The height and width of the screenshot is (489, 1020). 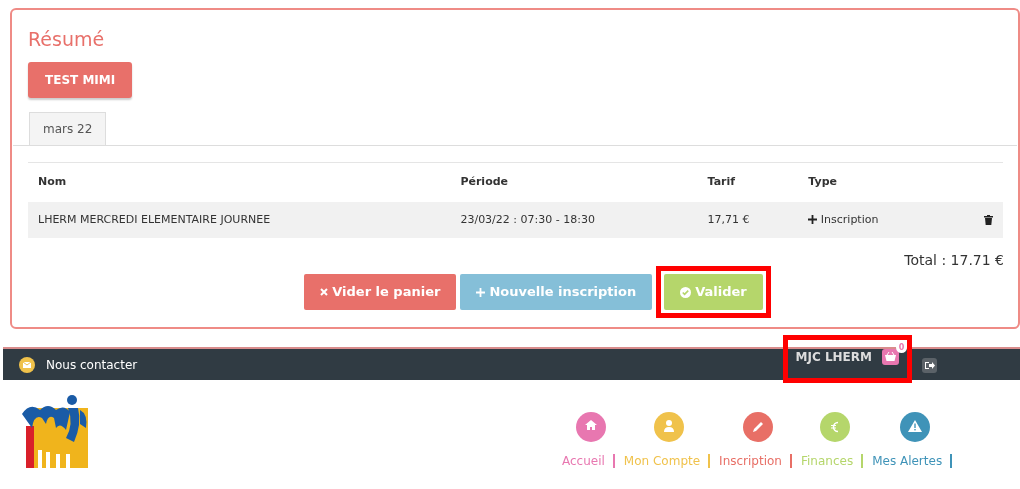 I want to click on total-text: Total : 17.71 €, so click(x=953, y=260).